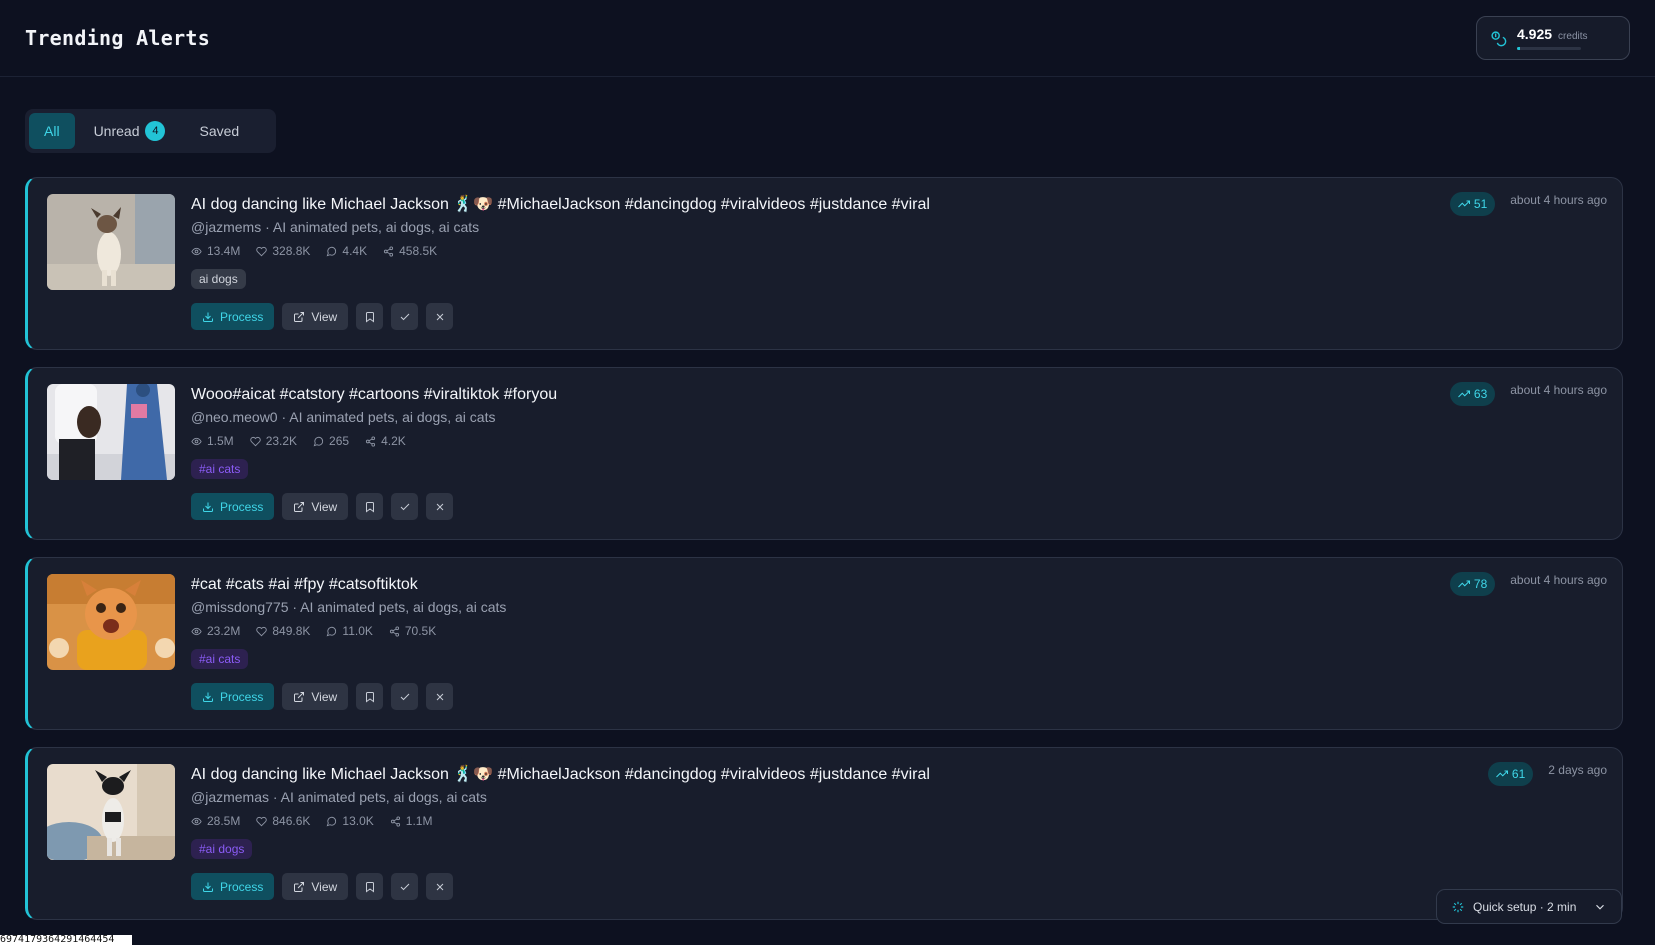  Describe the element at coordinates (1573, 36) in the screenshot. I see `credits-unit: credits` at that location.